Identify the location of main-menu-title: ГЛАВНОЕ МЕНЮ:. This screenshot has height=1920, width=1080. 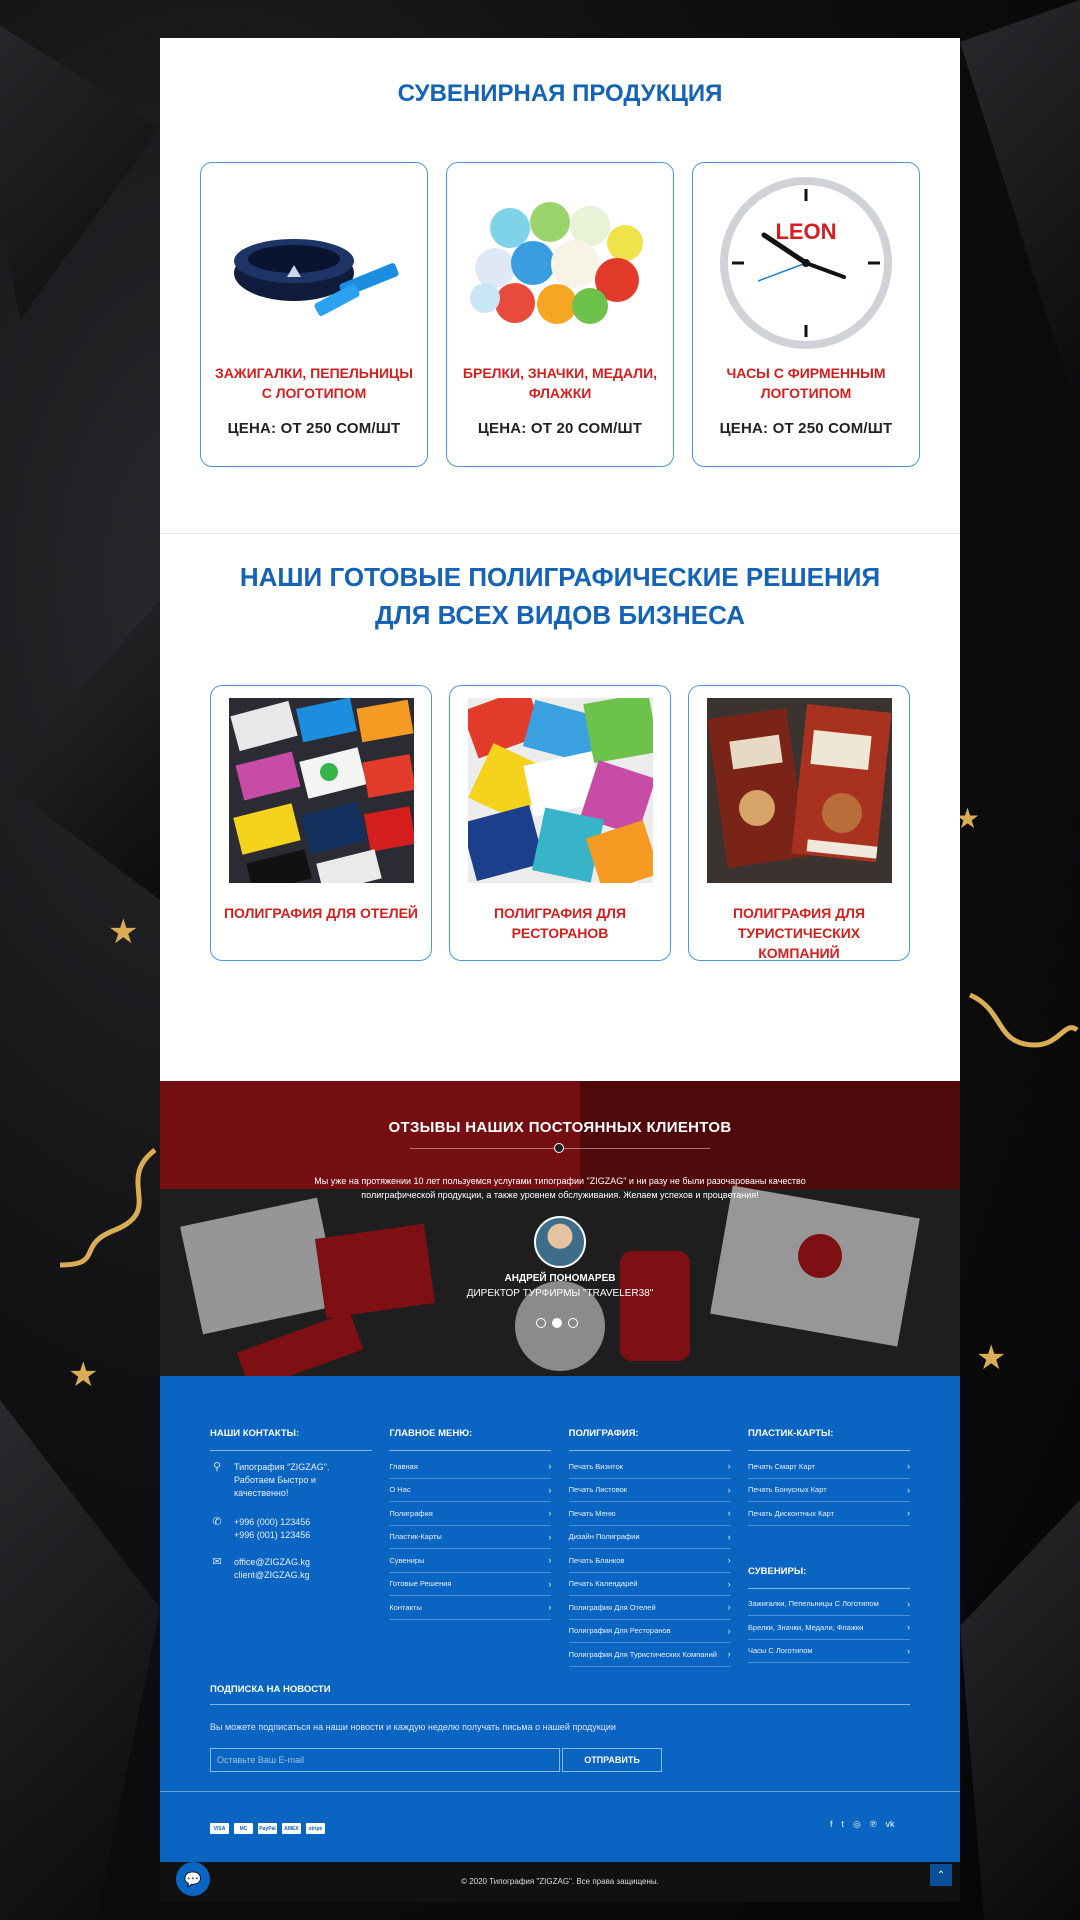
(470, 1439).